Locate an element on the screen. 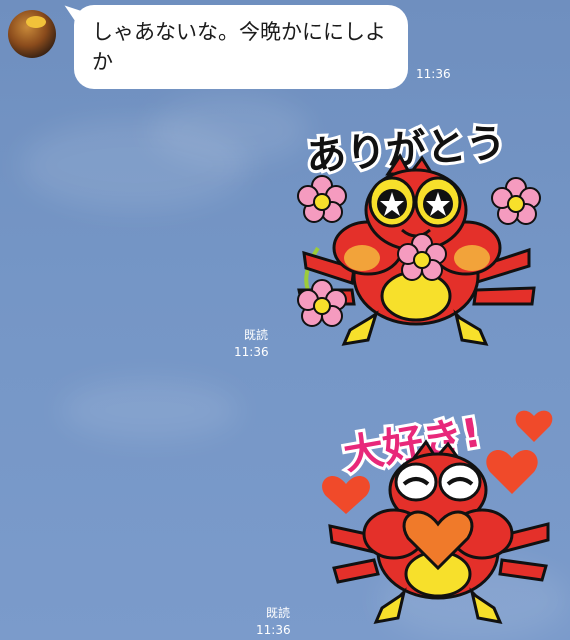 The height and width of the screenshot is (640, 570). sticker1-read-label: 既読 is located at coordinates (256, 335).